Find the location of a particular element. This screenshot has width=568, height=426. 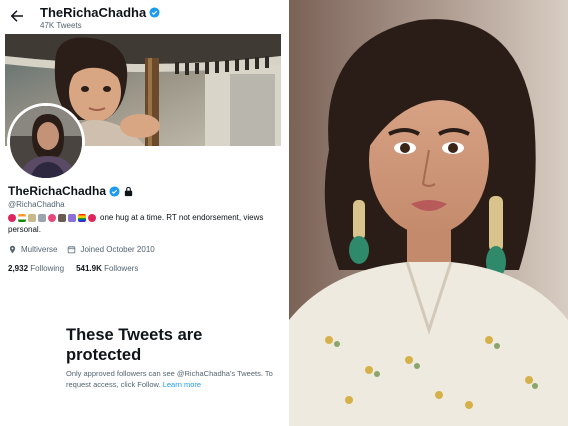

profile-avatar is located at coordinates (46, 142).